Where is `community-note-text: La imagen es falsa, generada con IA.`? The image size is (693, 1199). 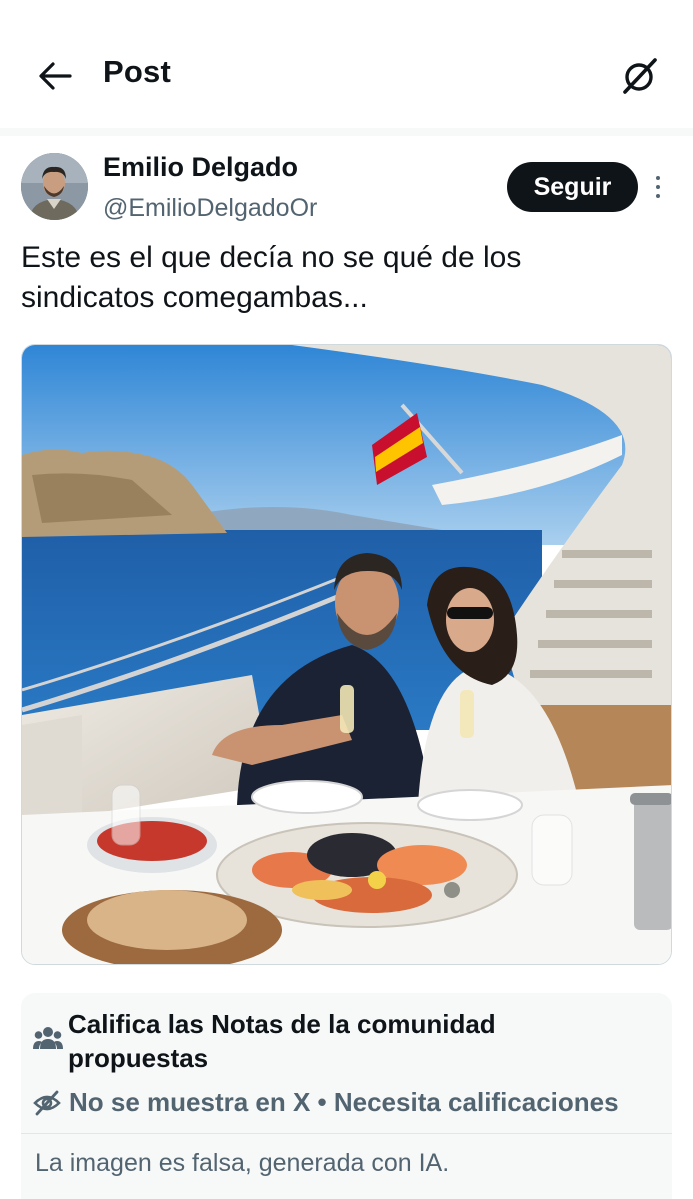 community-note-text: La imagen es falsa, generada con IA. is located at coordinates (242, 1163).